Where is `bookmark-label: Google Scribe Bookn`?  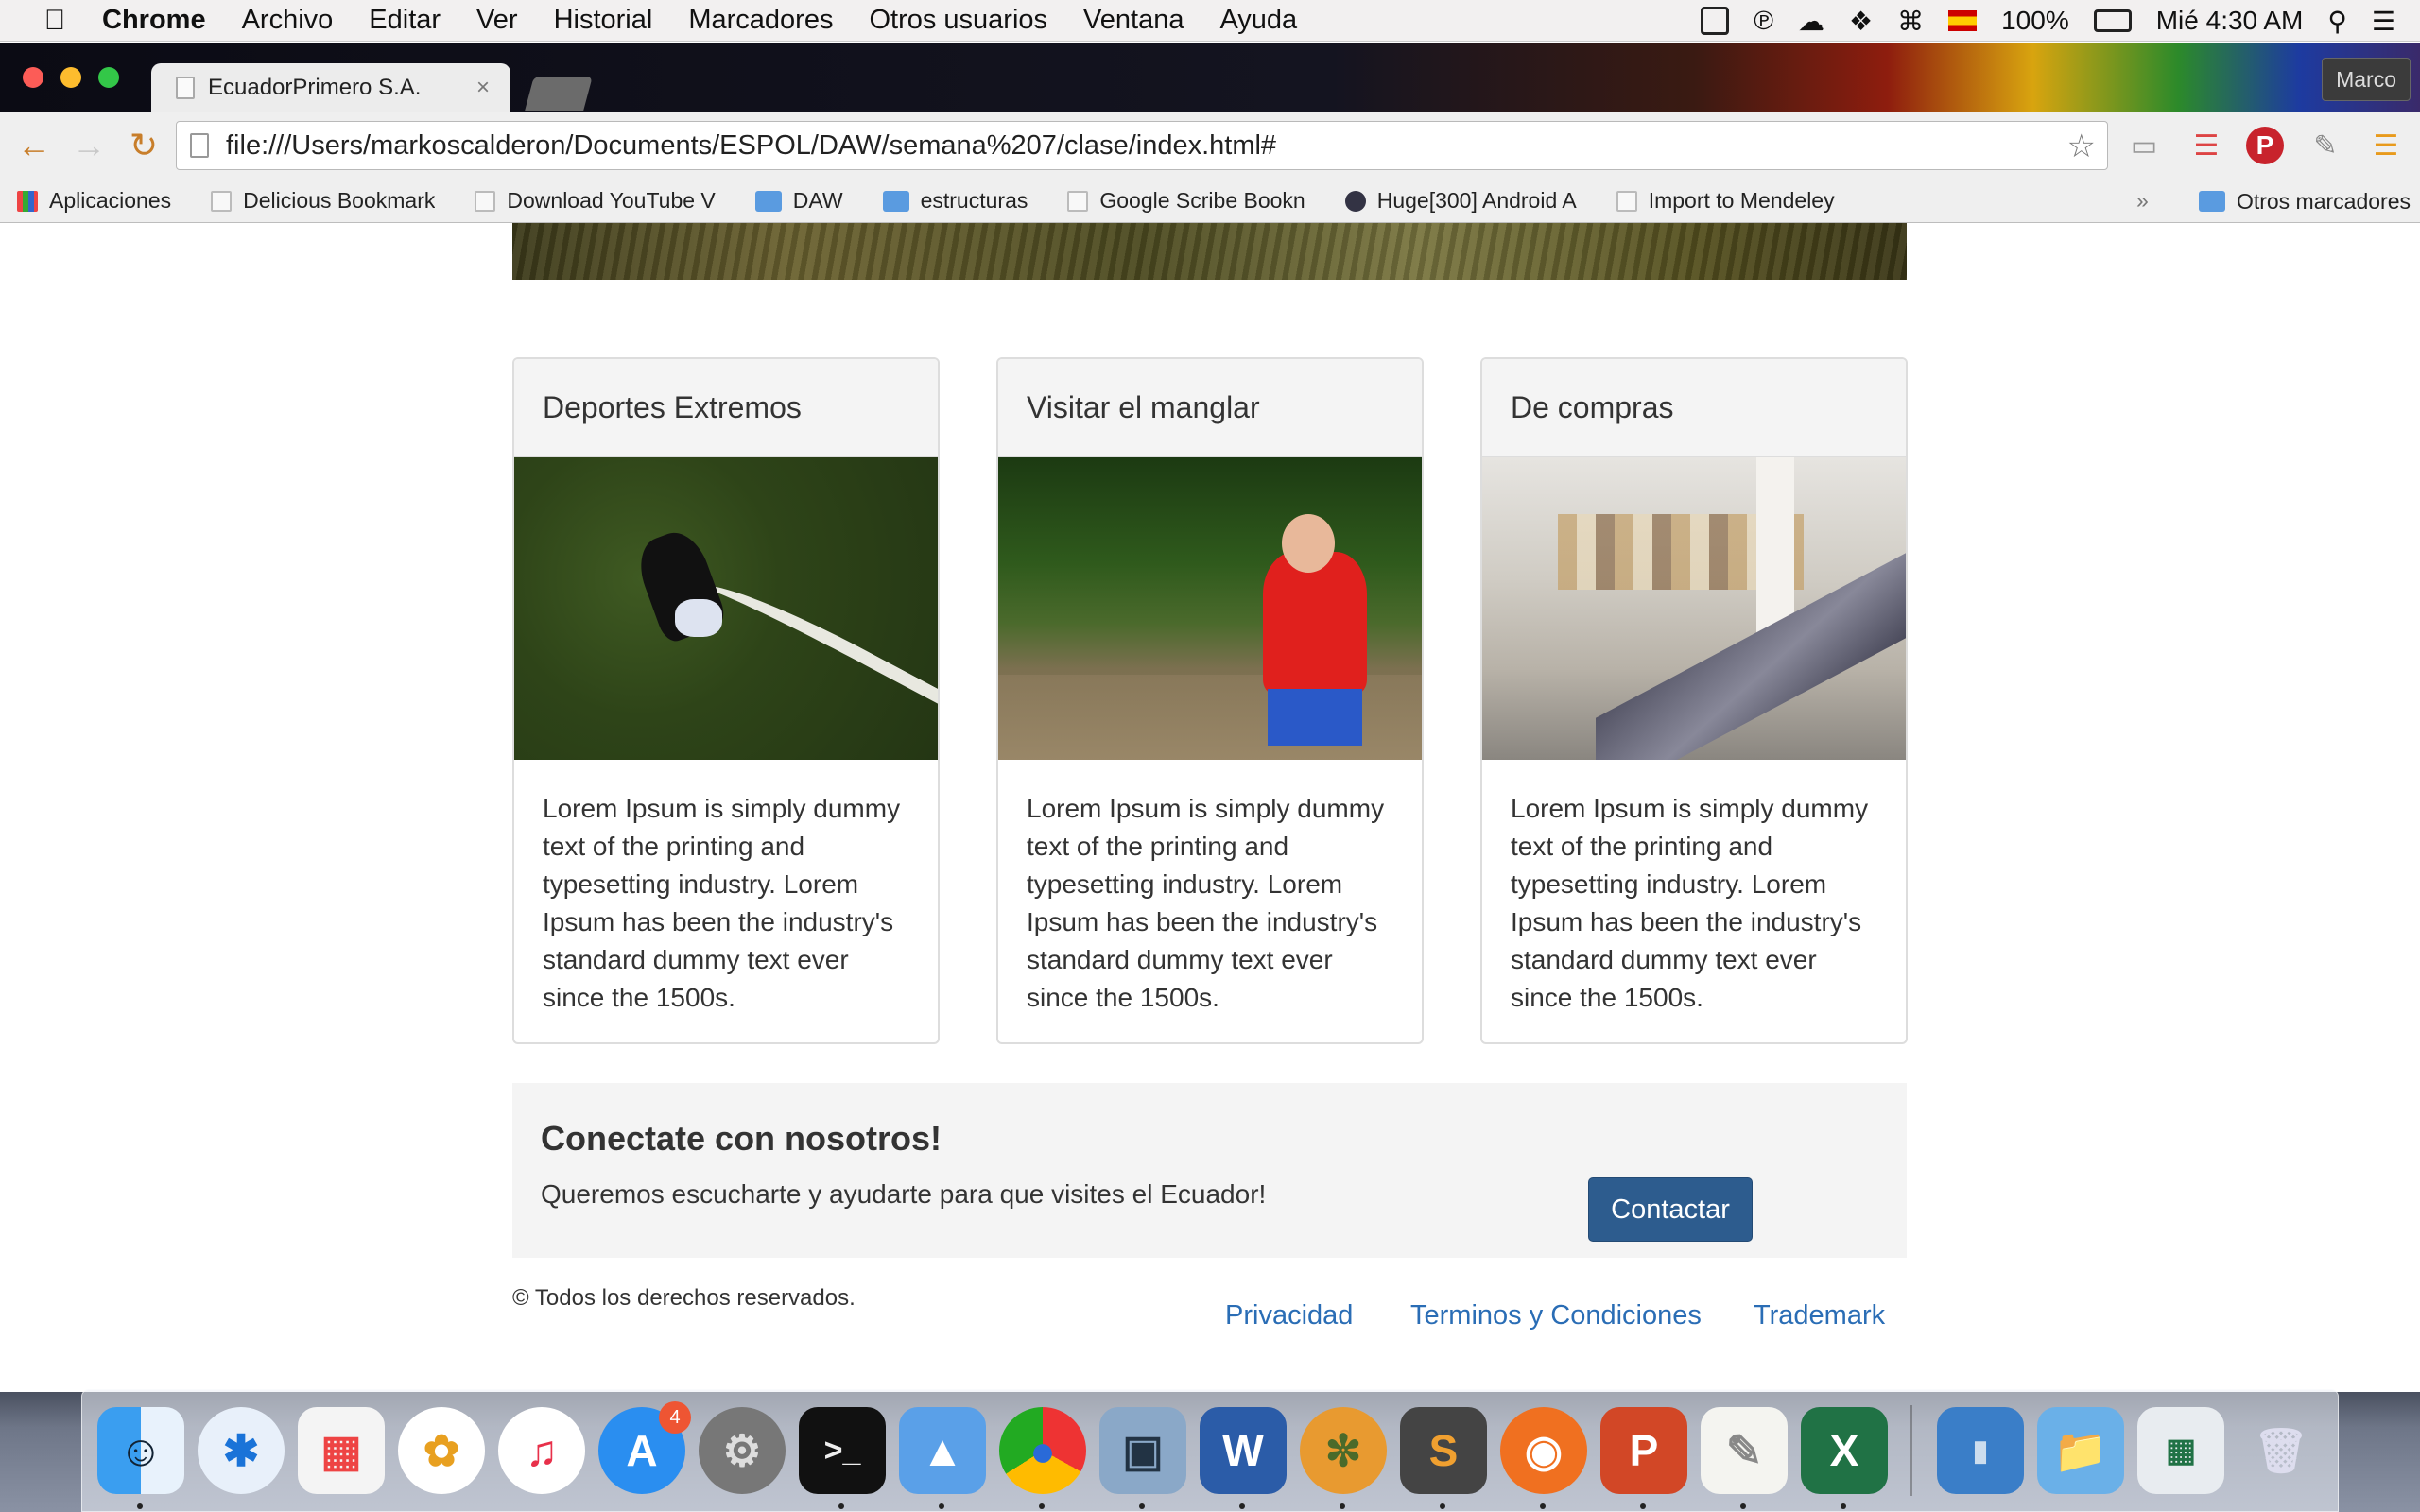 bookmark-label: Google Scribe Bookn is located at coordinates (1202, 200).